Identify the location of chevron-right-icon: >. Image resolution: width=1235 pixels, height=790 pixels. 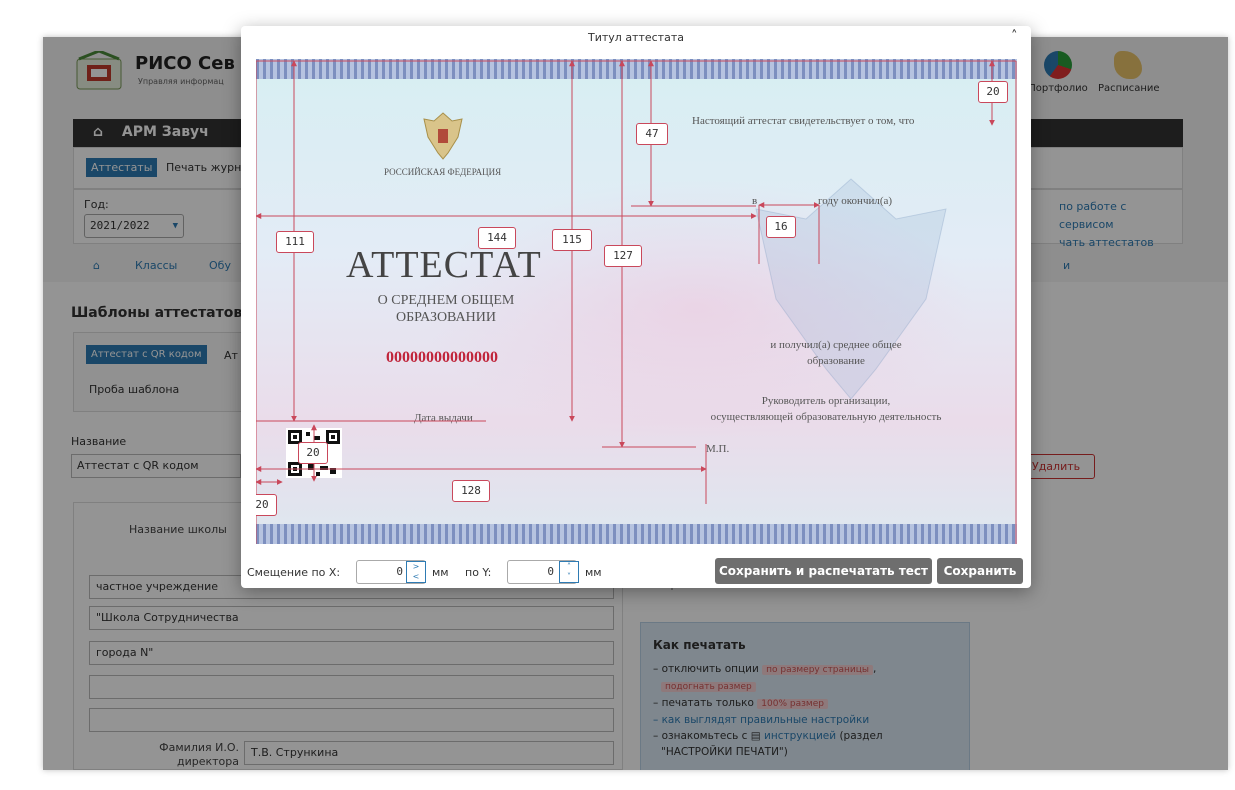
(416, 567).